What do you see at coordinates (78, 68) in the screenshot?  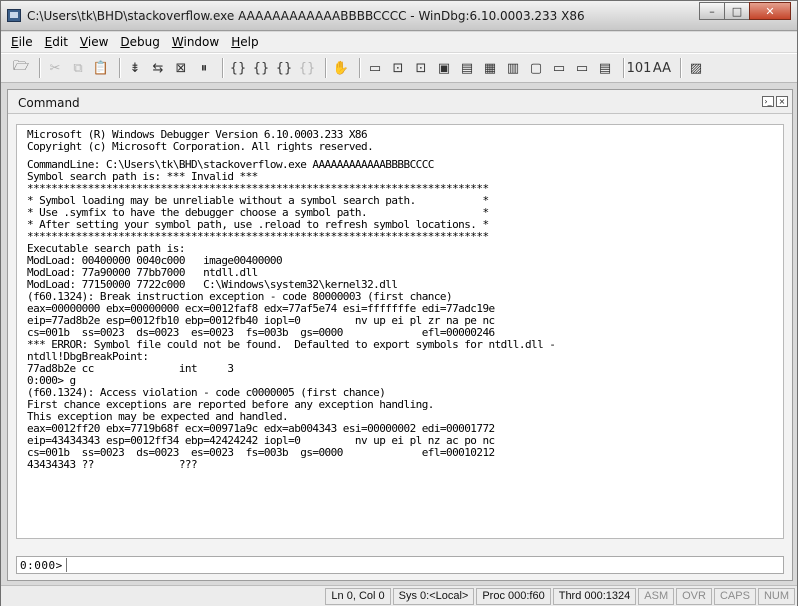 I see `copy-icon: ⧉` at bounding box center [78, 68].